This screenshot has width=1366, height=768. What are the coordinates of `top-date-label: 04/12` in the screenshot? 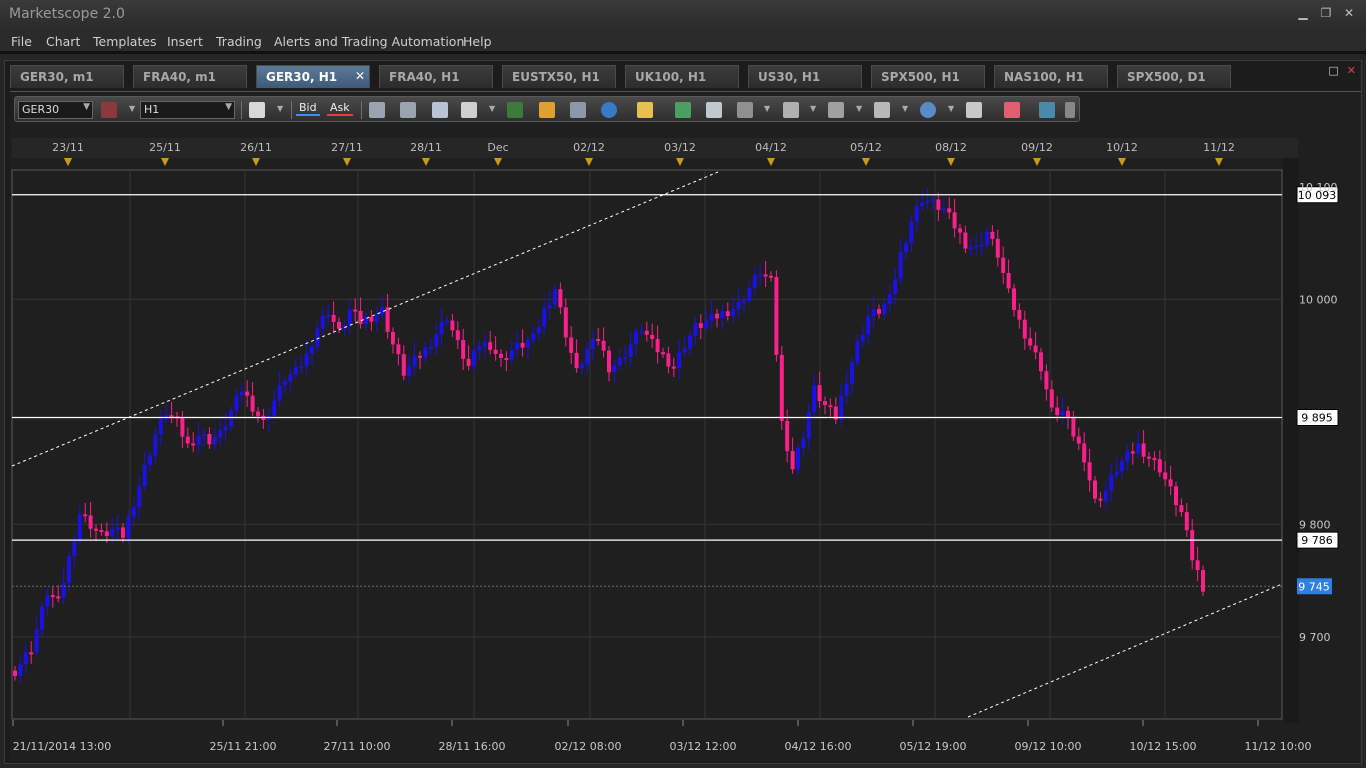 It's located at (771, 147).